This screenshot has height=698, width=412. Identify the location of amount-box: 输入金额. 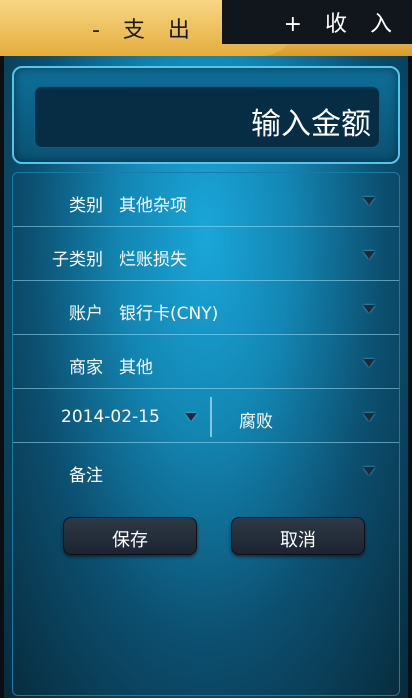
(206, 115).